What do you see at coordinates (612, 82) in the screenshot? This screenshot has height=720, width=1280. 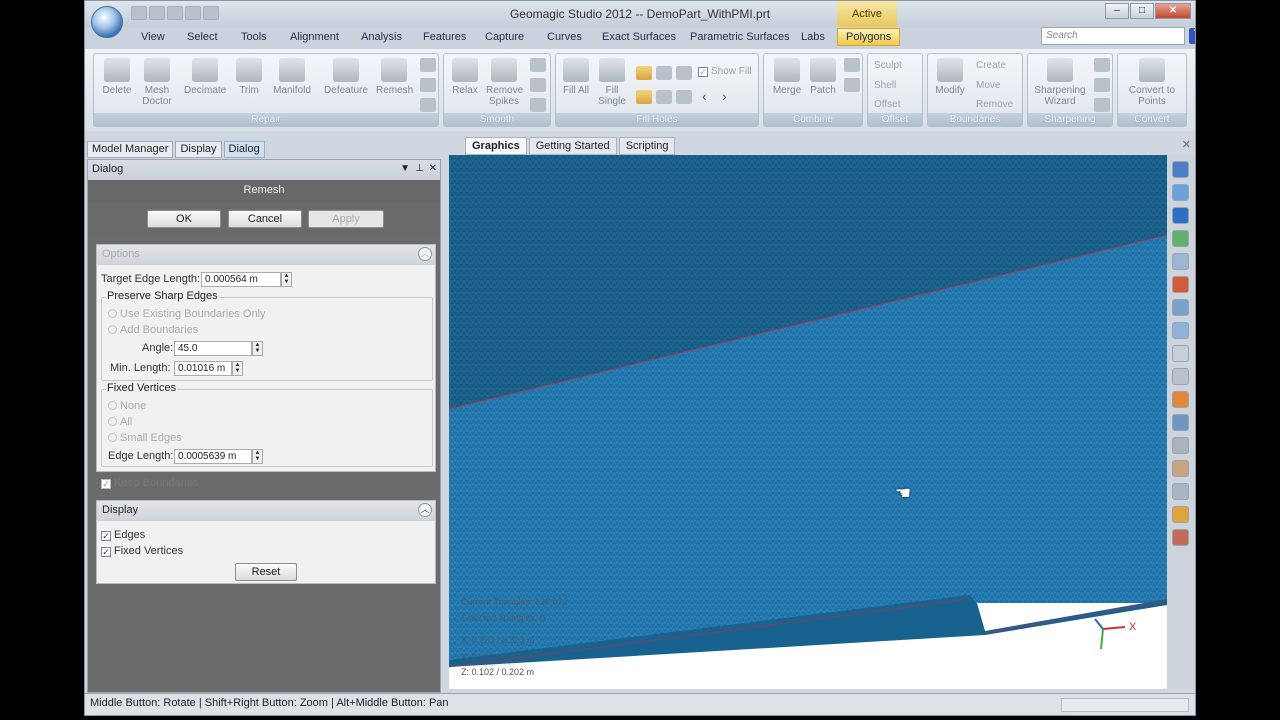 I see `fill-single-button: Fill Single` at bounding box center [612, 82].